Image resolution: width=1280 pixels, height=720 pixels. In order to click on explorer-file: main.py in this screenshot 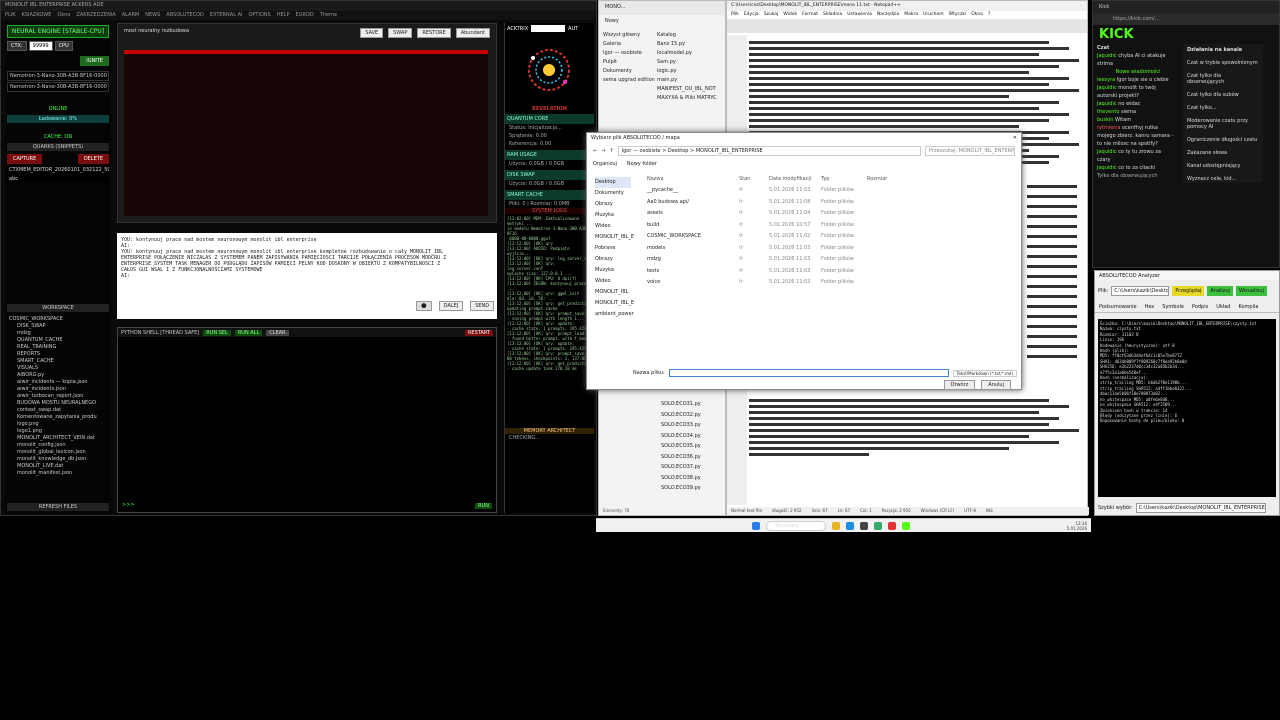, I will do `click(691, 80)`.